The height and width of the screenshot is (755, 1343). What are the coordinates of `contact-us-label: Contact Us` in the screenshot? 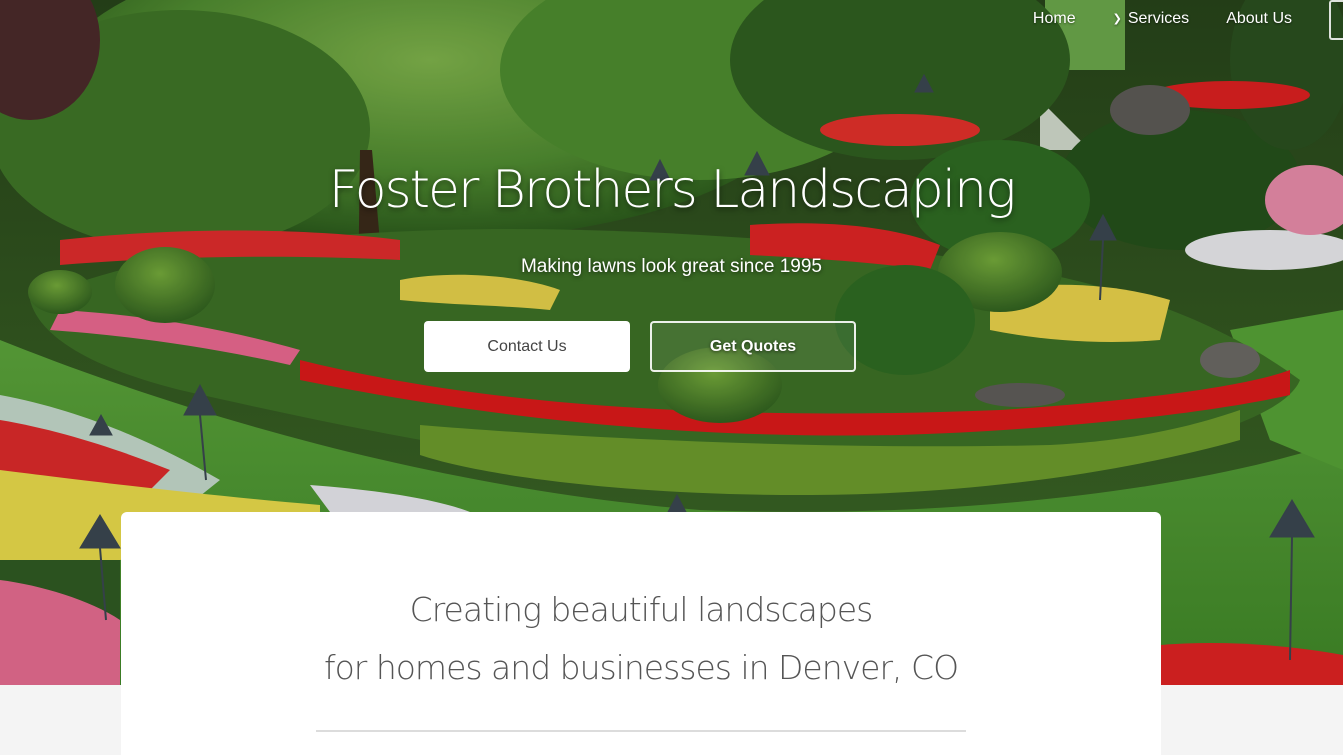 It's located at (527, 346).